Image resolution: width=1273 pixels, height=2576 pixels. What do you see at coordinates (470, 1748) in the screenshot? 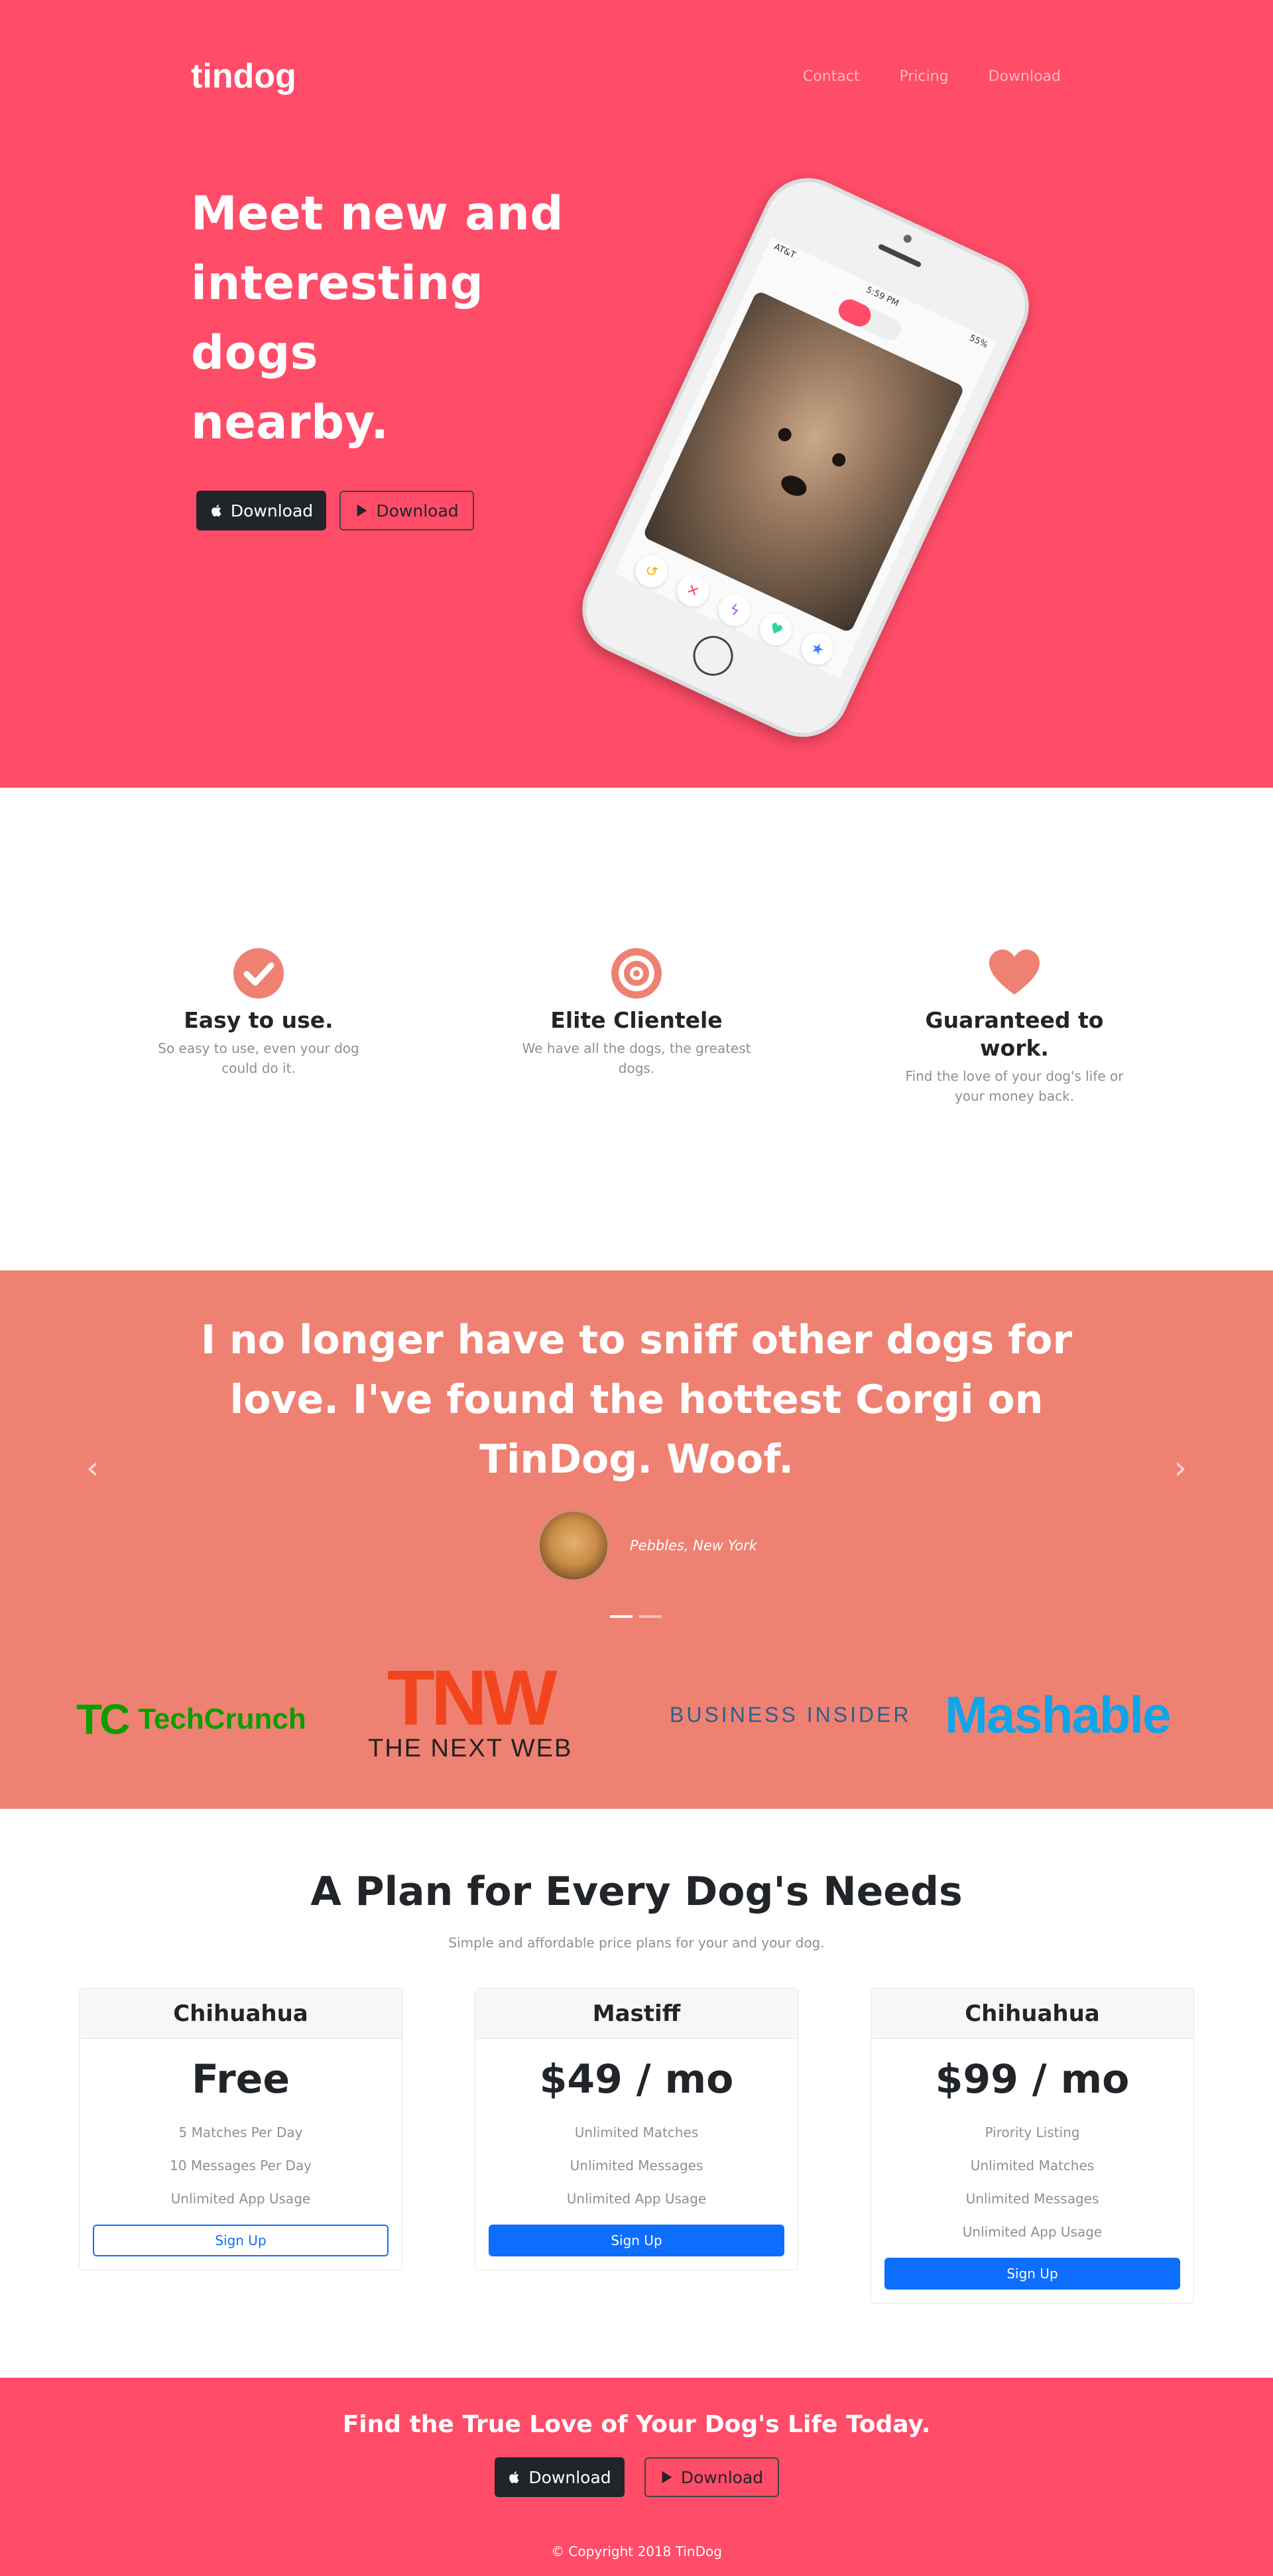
I see `tnw-wordmark: THE NEXT WEB` at bounding box center [470, 1748].